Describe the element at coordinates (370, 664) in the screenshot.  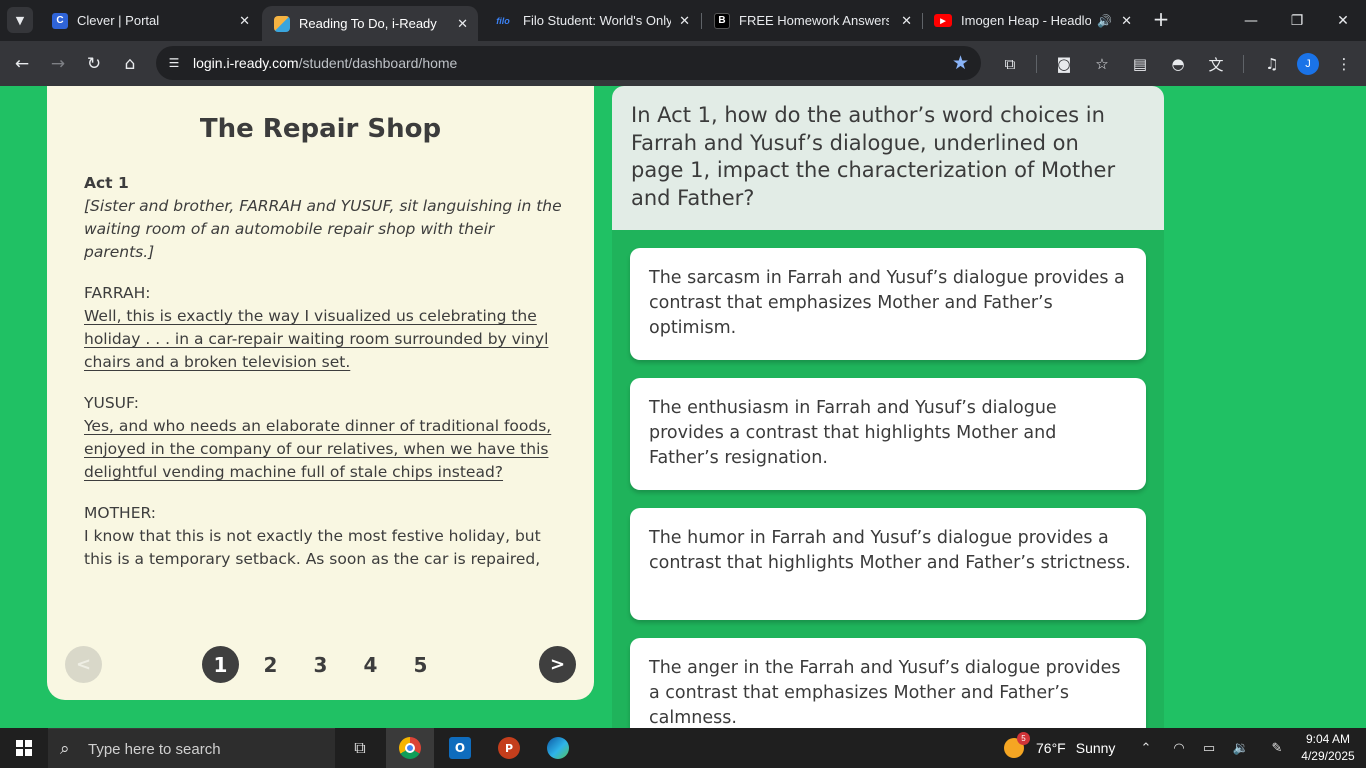
I see `page-4-button: 4` at that location.